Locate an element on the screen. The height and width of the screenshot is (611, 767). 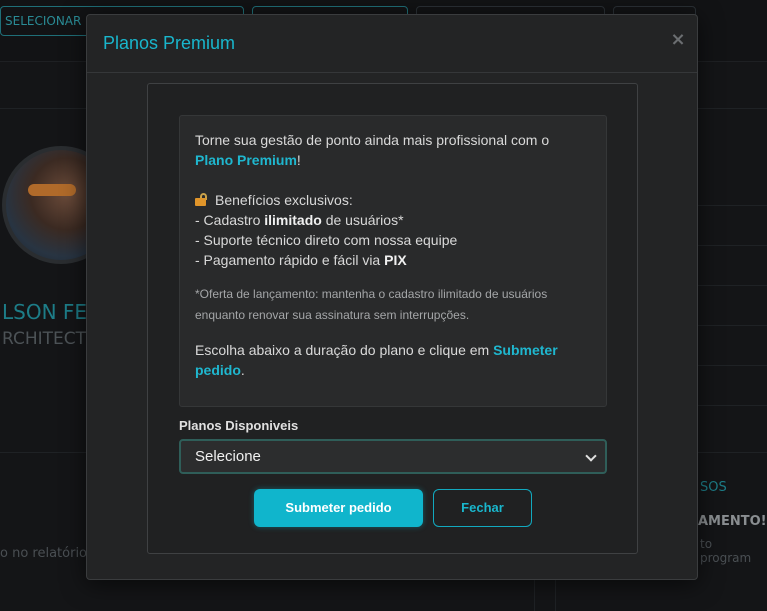
benefit-3-bold: PIX is located at coordinates (395, 260).